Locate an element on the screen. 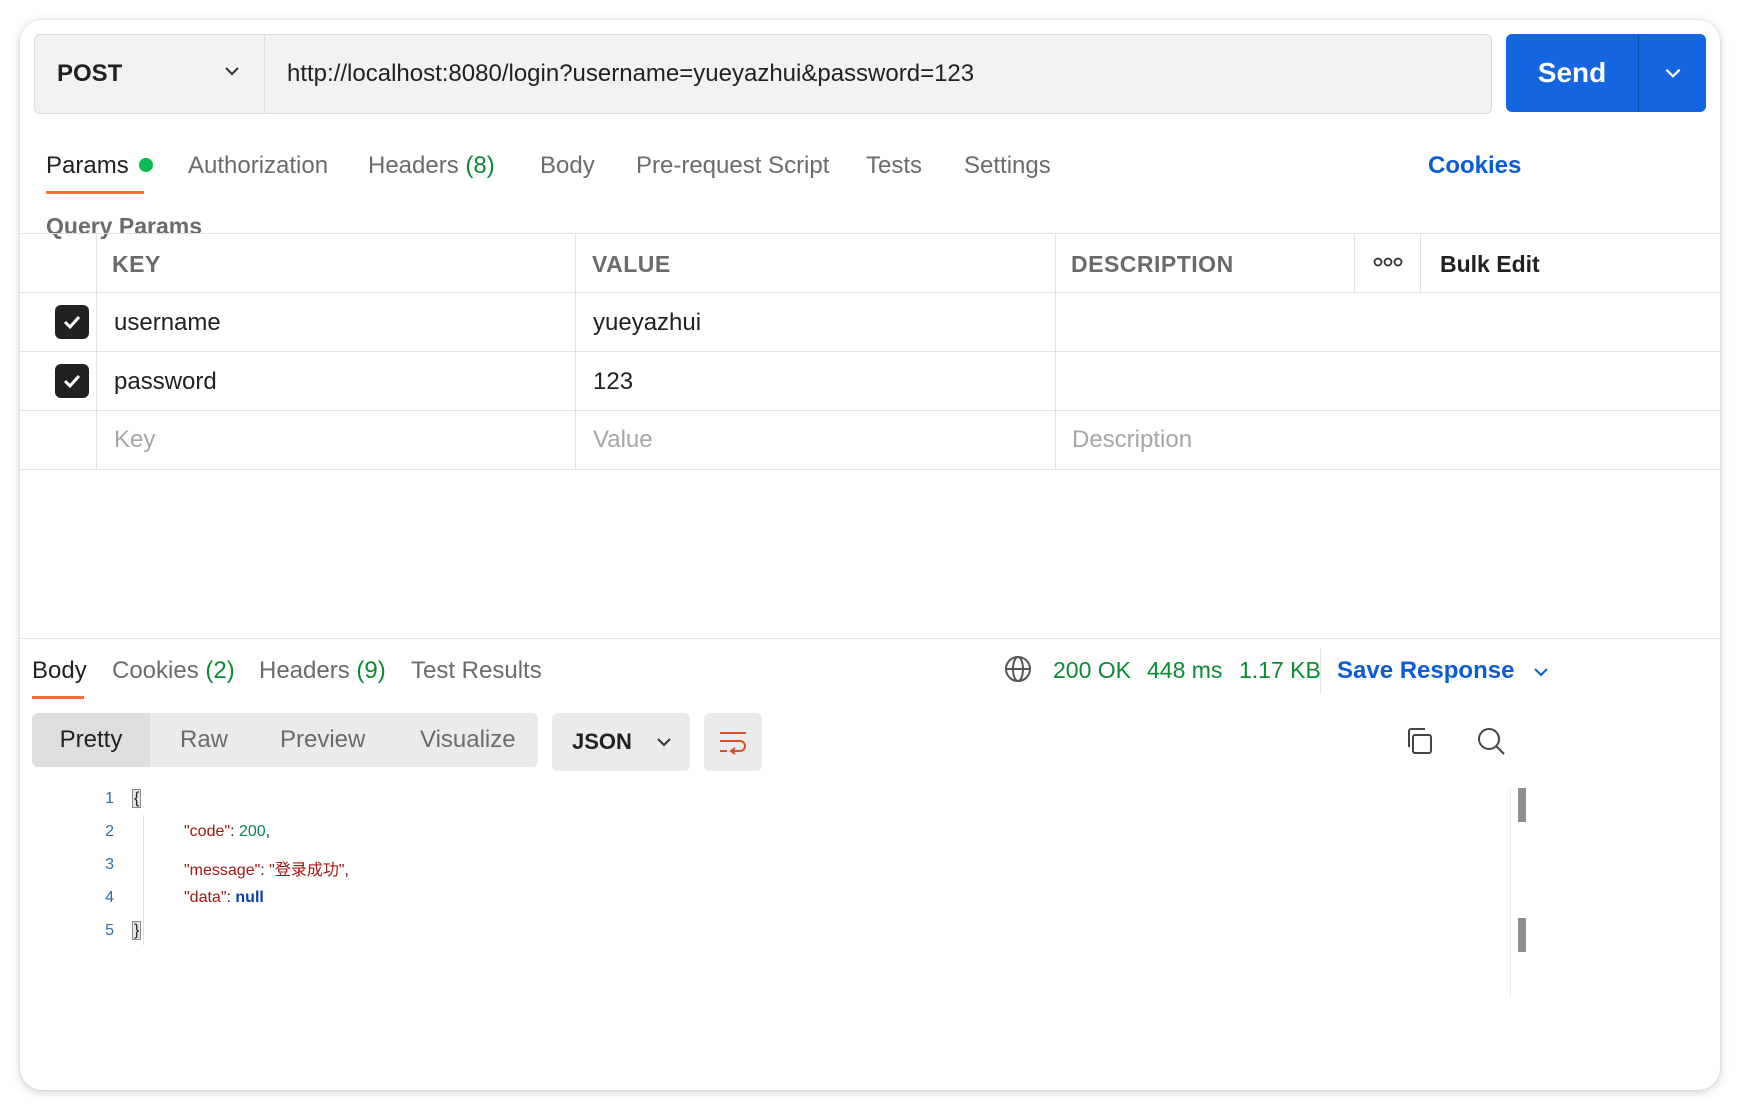 The image size is (1742, 1110). response-tab-headers: Headers (9) is located at coordinates (322, 671).